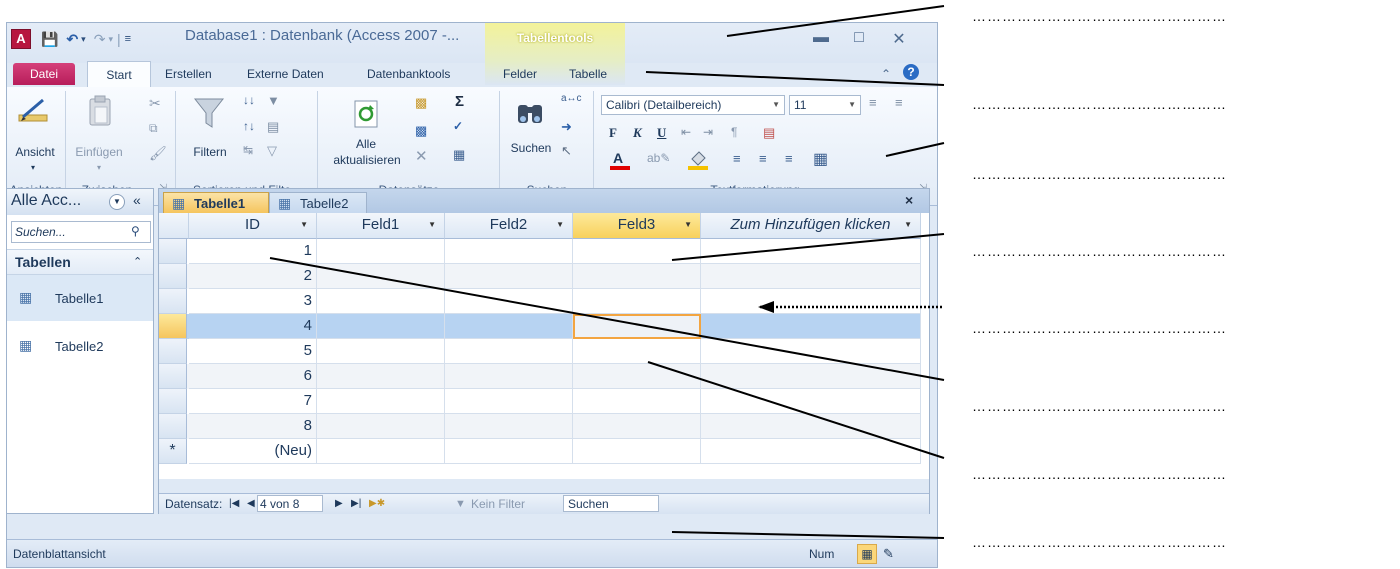 The height and width of the screenshot is (569, 1400). Describe the element at coordinates (886, 74) in the screenshot. I see `collapse-ribbon-icon: ⌃` at that location.